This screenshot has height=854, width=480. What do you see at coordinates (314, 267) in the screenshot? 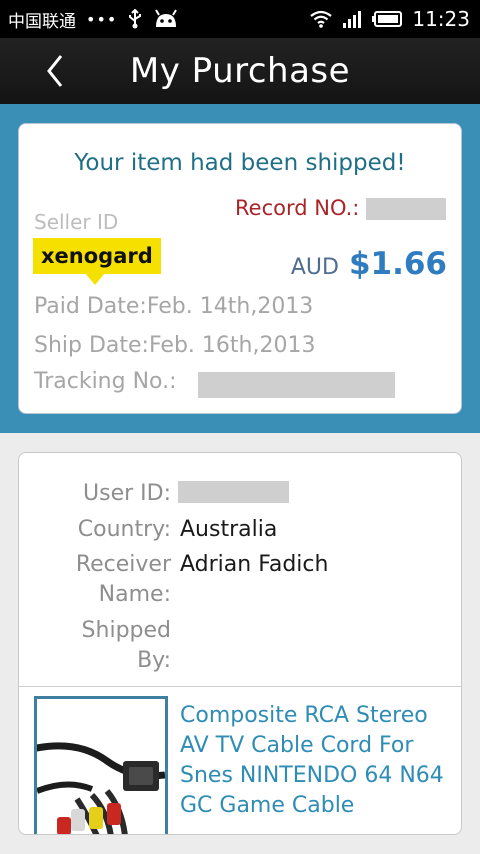
I see `currency-label: AUD` at bounding box center [314, 267].